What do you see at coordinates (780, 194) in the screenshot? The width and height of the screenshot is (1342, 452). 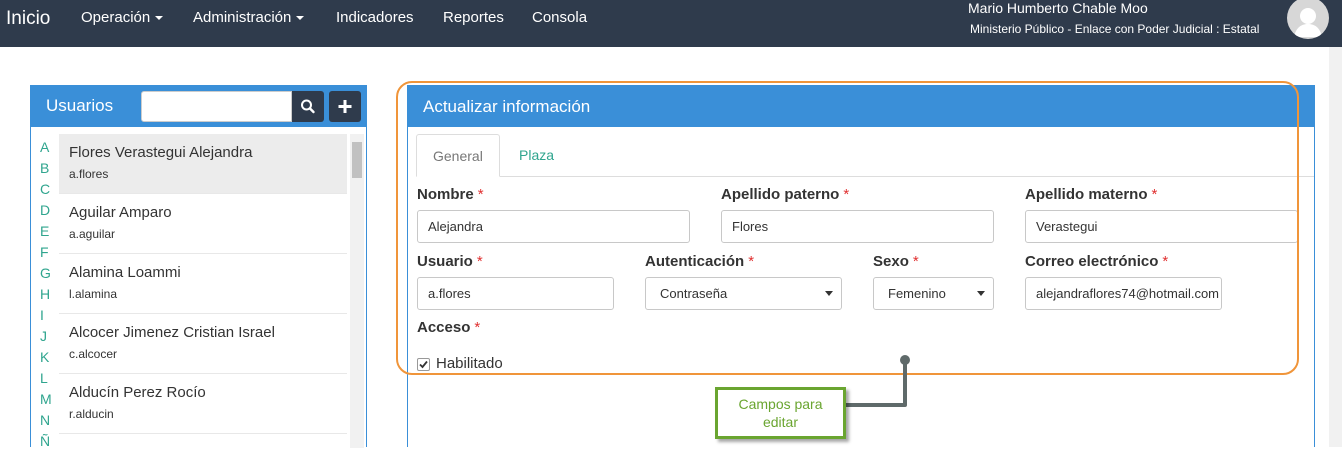 I see `apellido-paterno-label-text: Apellido paterno` at bounding box center [780, 194].